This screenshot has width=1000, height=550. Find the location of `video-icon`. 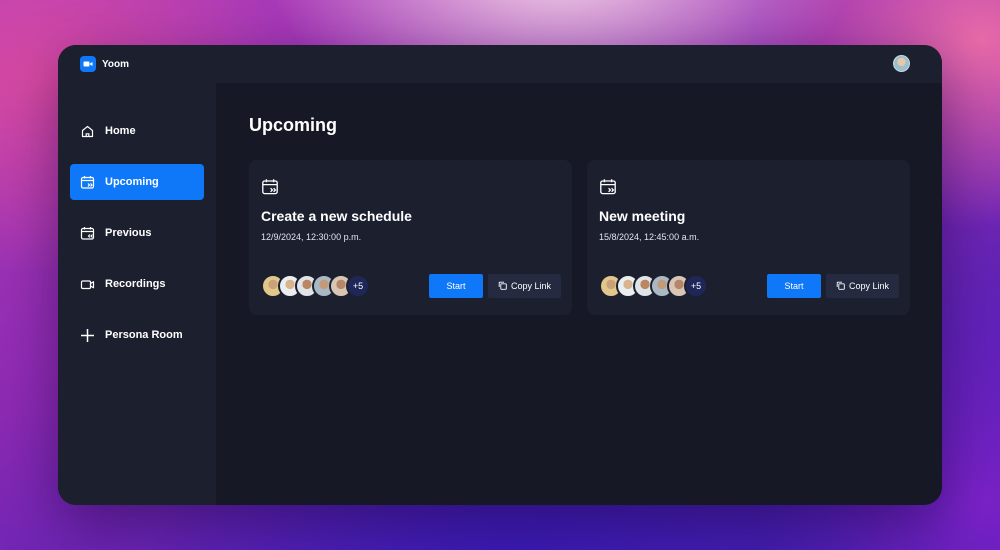

video-icon is located at coordinates (87, 284).